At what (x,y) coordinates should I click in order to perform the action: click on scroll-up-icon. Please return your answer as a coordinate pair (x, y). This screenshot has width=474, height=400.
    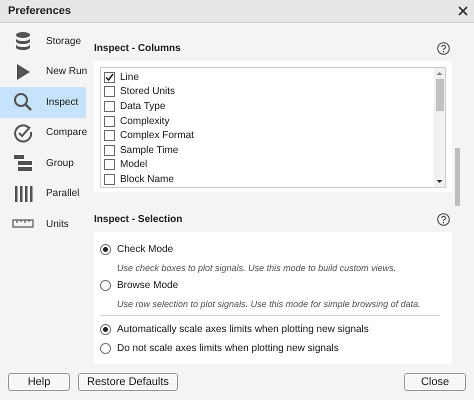
    Looking at the image, I should click on (439, 73).